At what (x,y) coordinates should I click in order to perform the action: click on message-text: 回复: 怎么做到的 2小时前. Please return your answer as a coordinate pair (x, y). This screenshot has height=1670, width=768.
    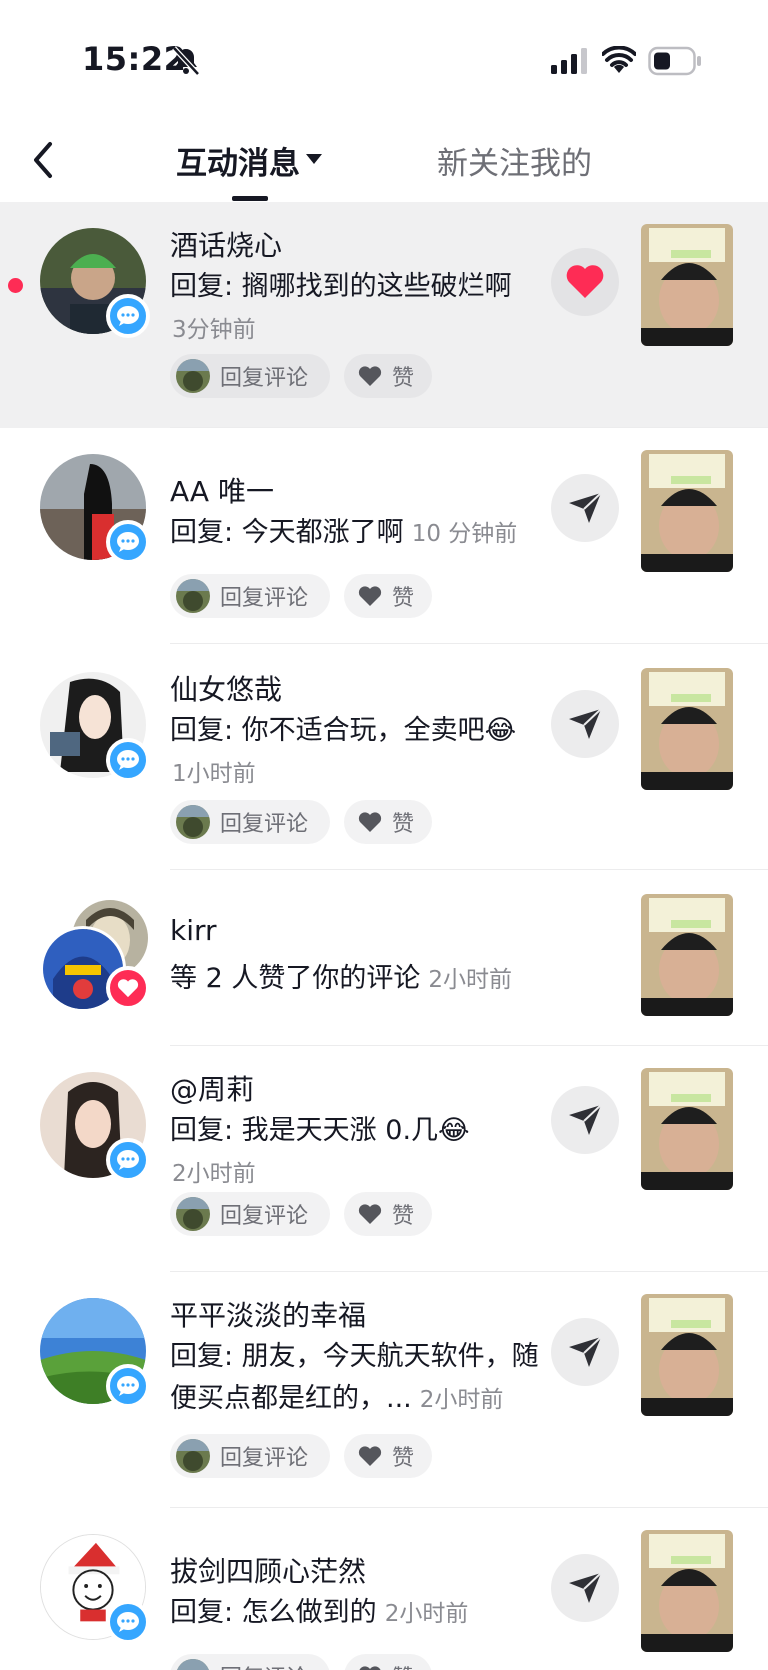
    Looking at the image, I should click on (355, 1613).